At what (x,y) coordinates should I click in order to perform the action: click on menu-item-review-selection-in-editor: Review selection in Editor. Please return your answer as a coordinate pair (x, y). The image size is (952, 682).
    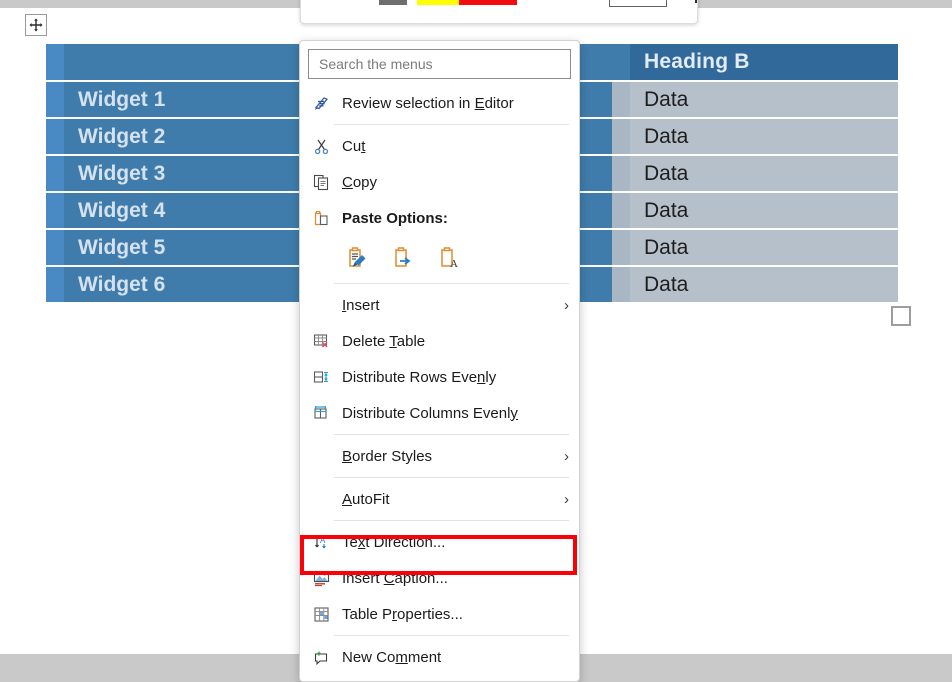
    Looking at the image, I should click on (439, 103).